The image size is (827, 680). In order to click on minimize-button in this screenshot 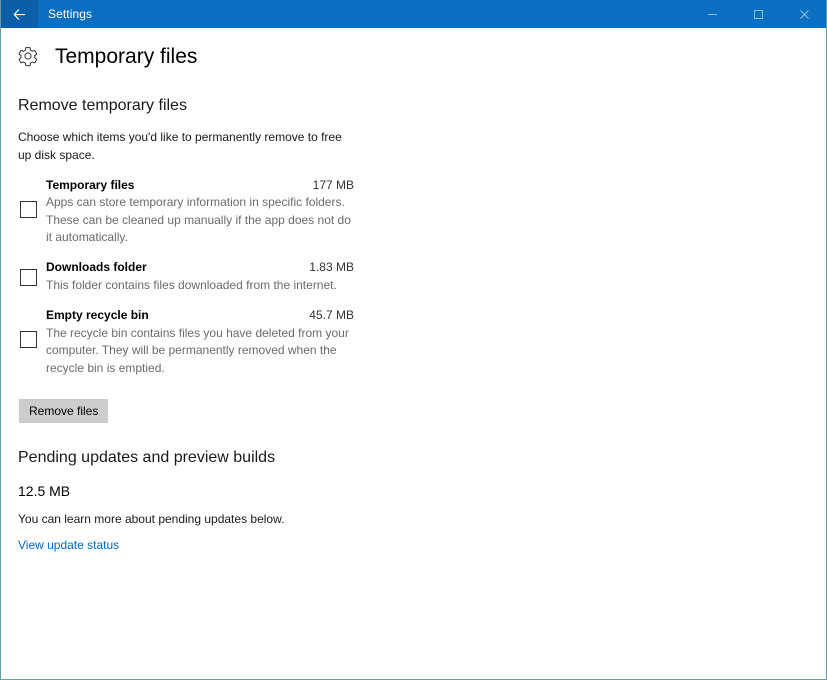, I will do `click(712, 14)`.